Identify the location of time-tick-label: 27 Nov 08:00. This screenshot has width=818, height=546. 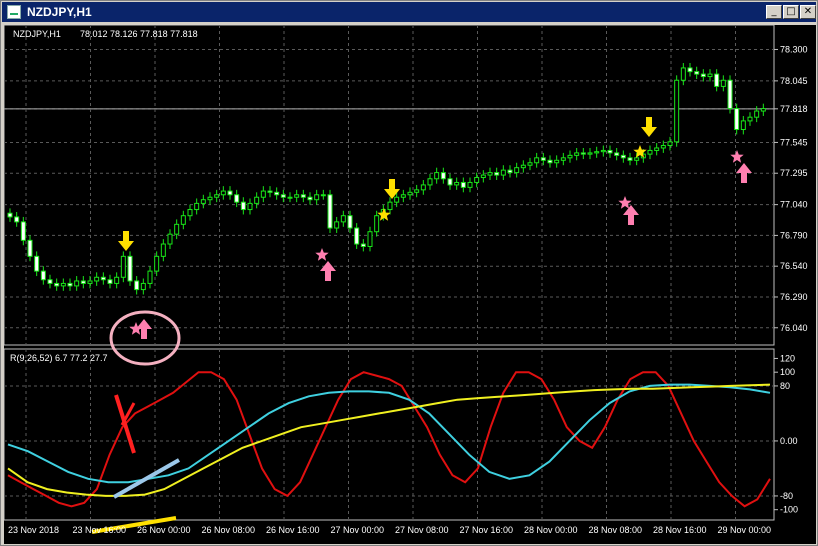
(422, 530).